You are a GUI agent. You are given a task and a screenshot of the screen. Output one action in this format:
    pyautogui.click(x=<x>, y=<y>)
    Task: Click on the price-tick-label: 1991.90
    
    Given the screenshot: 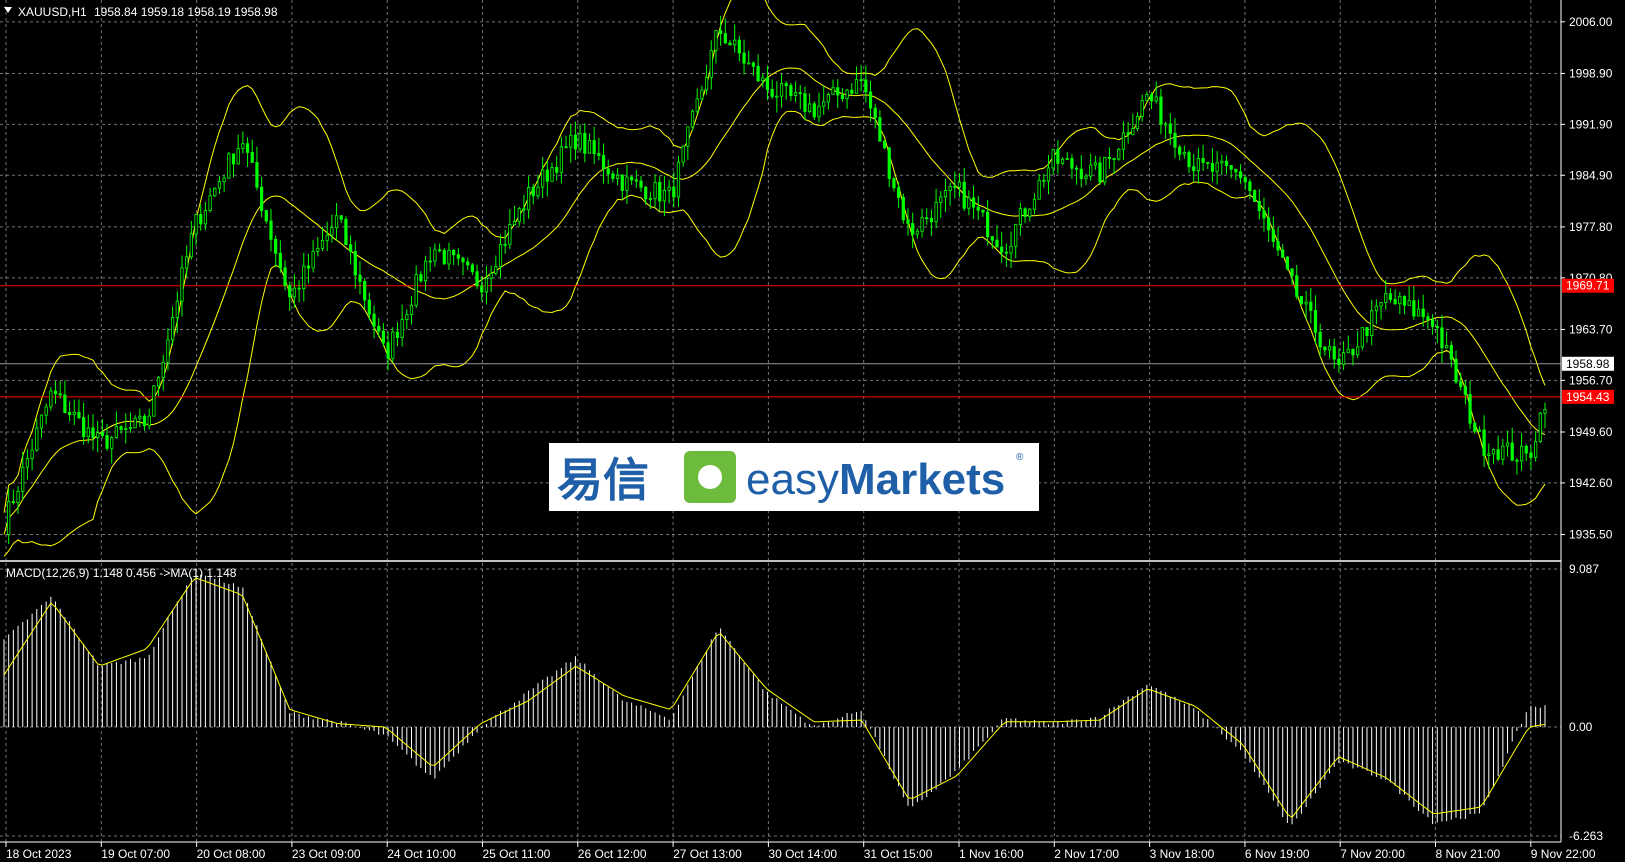 What is the action you would take?
    pyautogui.click(x=1591, y=124)
    